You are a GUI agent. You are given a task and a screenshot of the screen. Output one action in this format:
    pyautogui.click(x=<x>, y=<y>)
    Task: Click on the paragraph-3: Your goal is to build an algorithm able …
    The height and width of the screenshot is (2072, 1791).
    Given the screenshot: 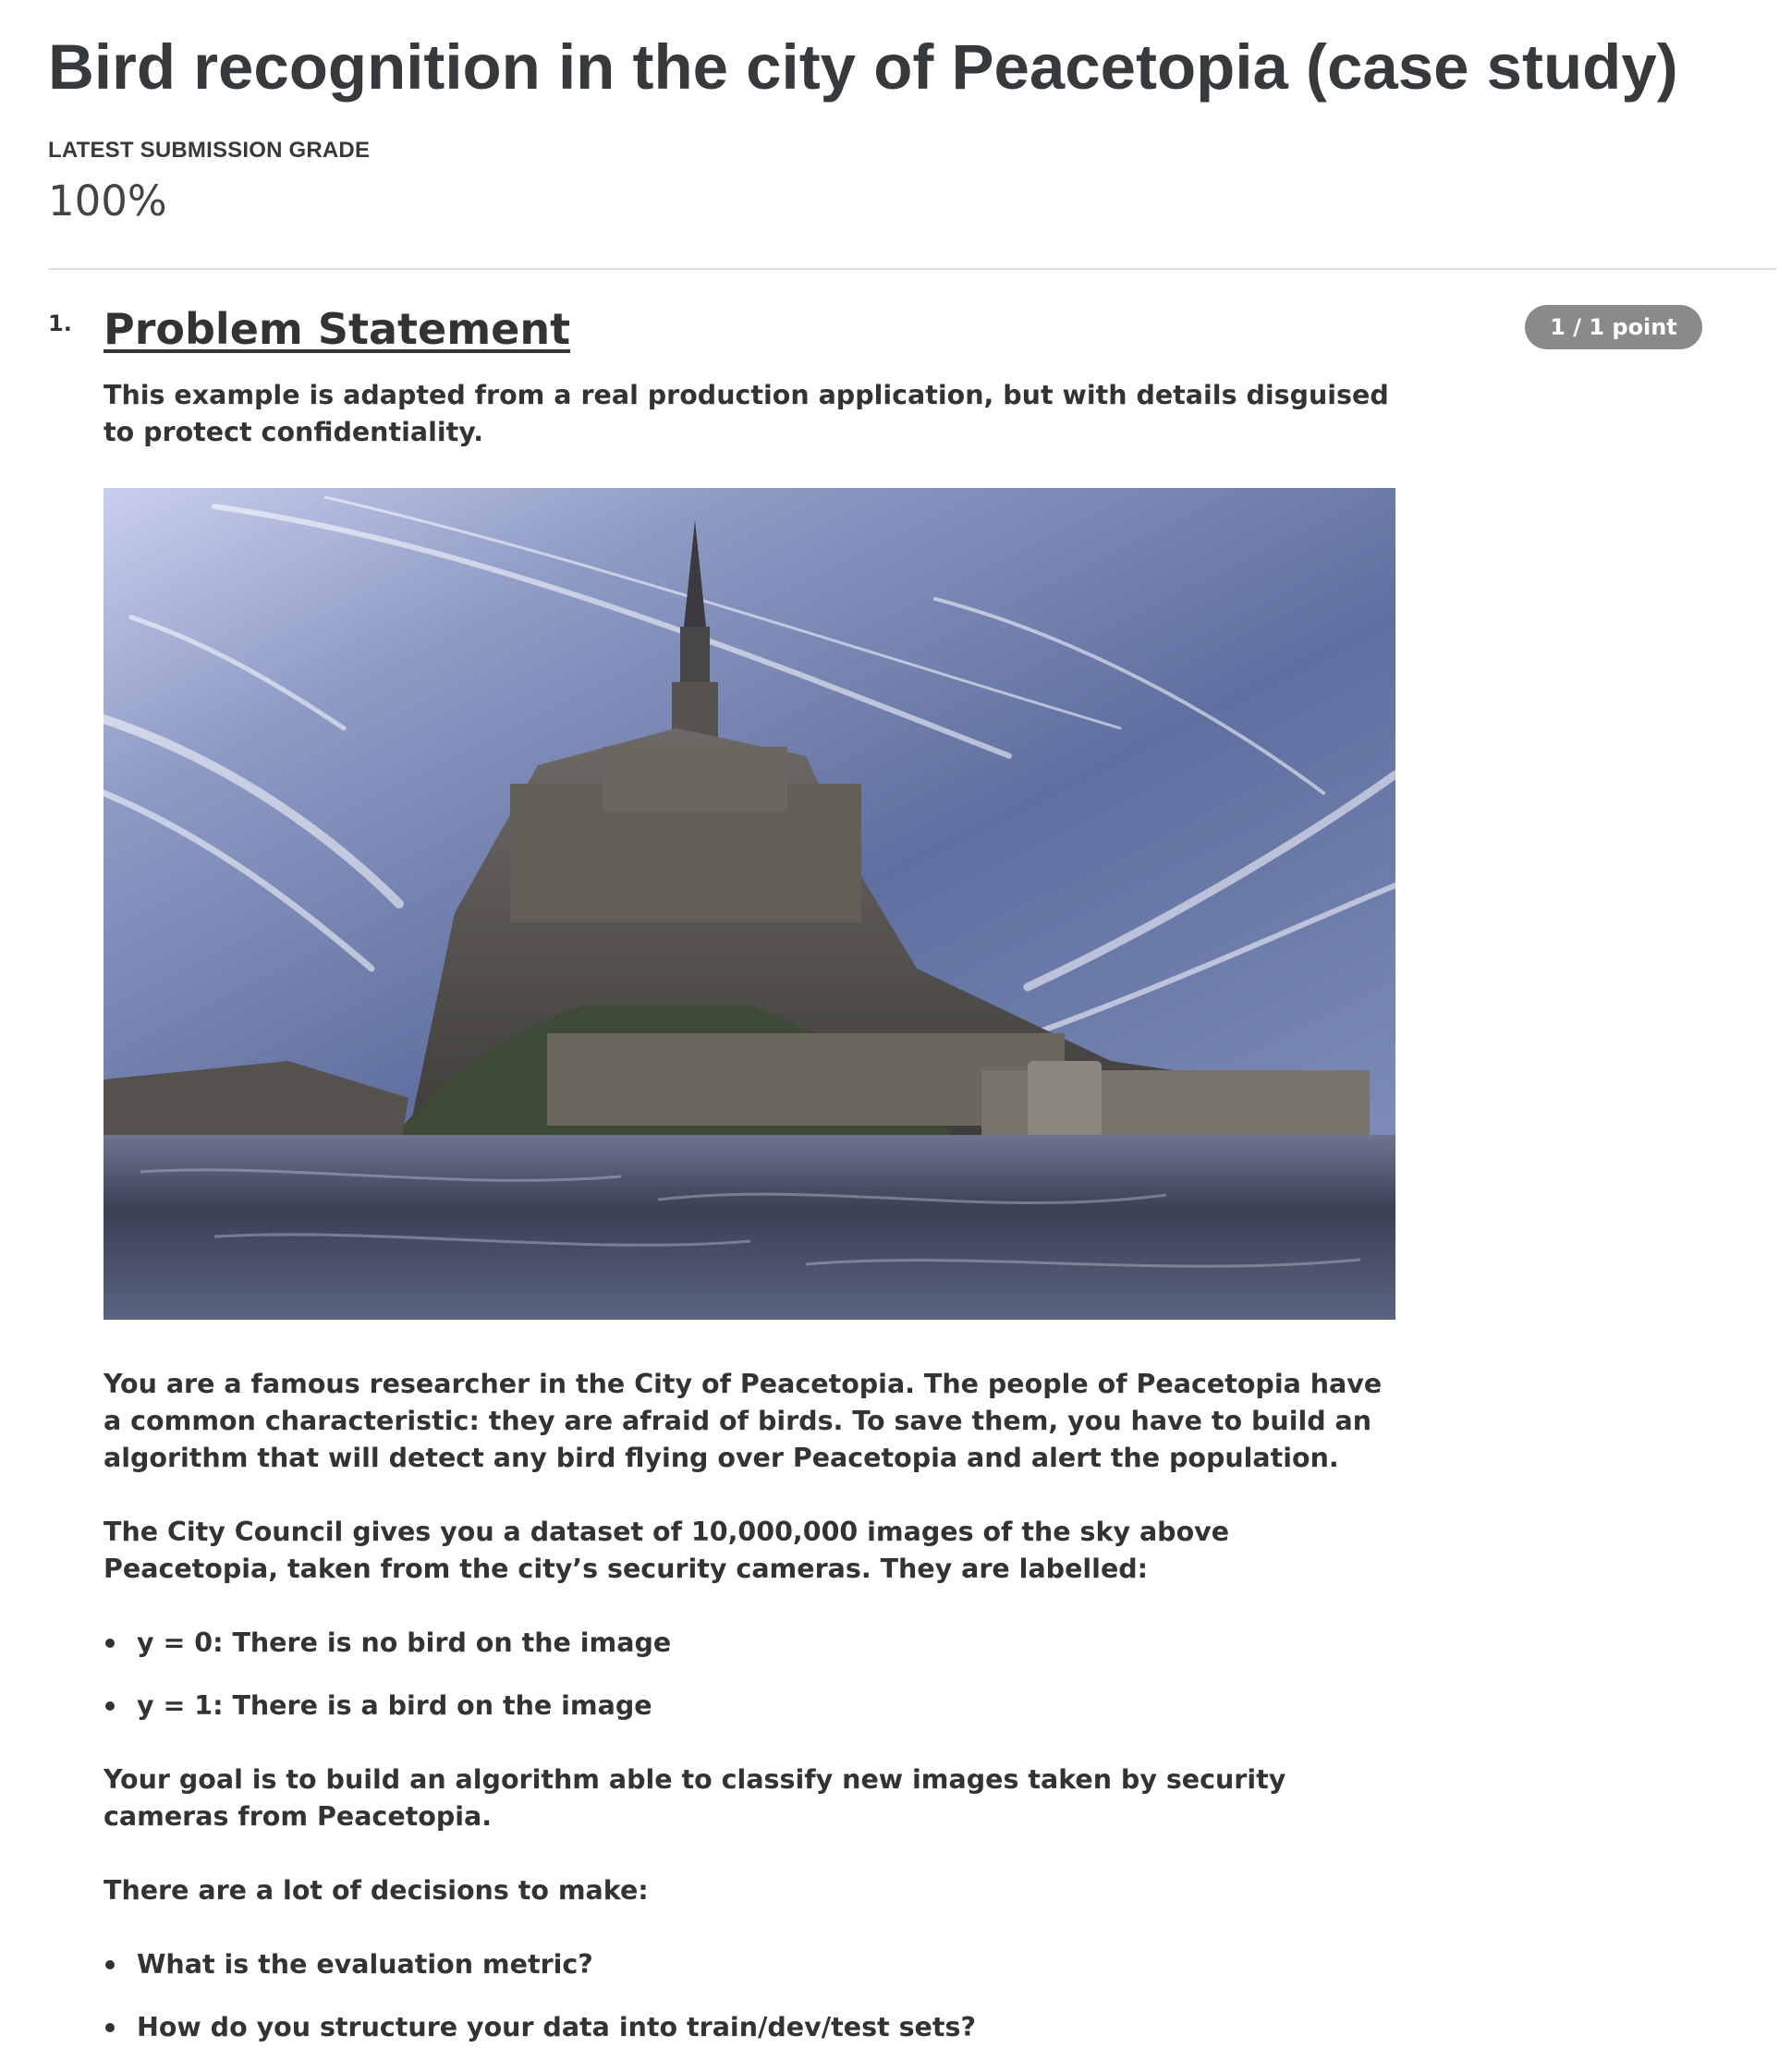 What is the action you would take?
    pyautogui.click(x=695, y=1798)
    